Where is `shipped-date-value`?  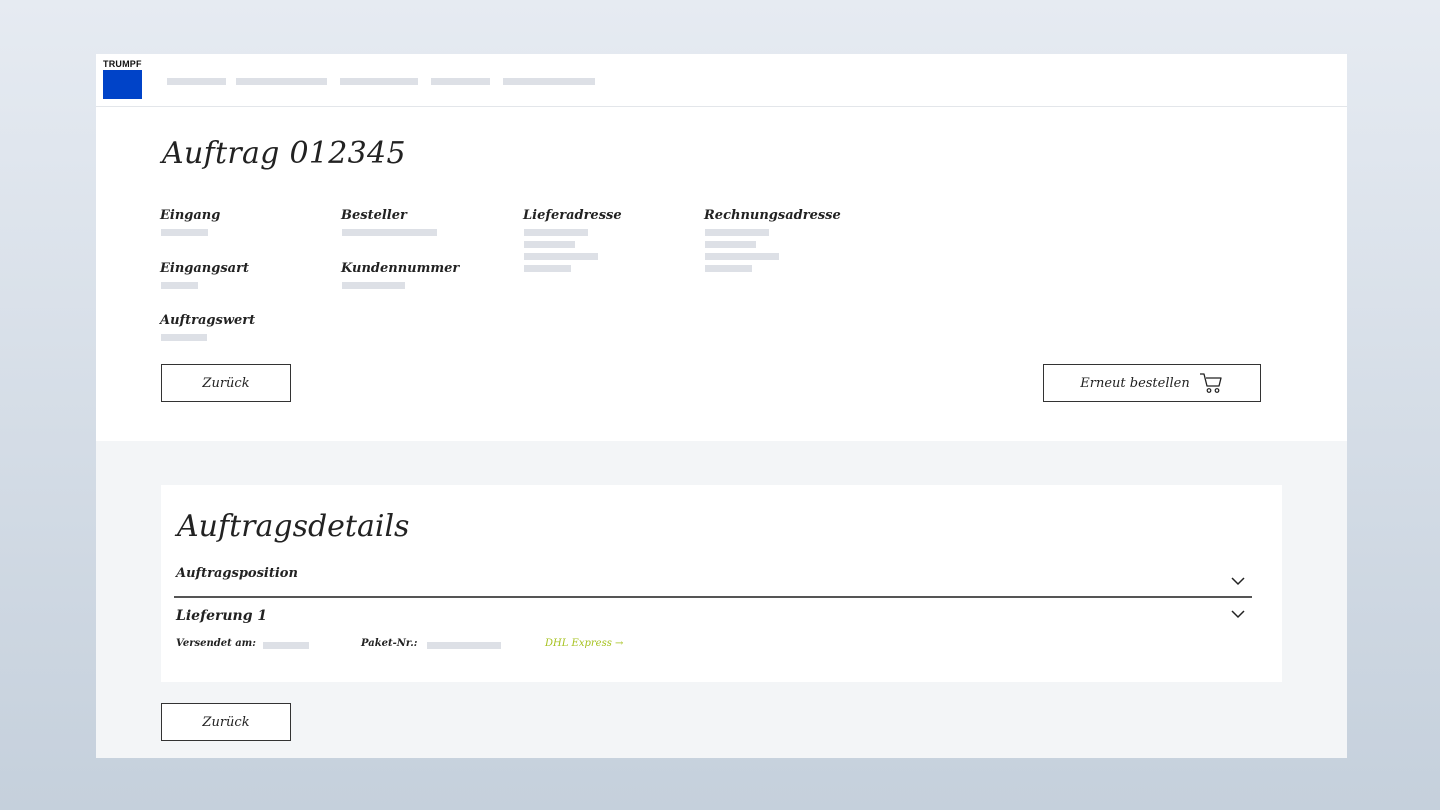 shipped-date-value is located at coordinates (286, 645).